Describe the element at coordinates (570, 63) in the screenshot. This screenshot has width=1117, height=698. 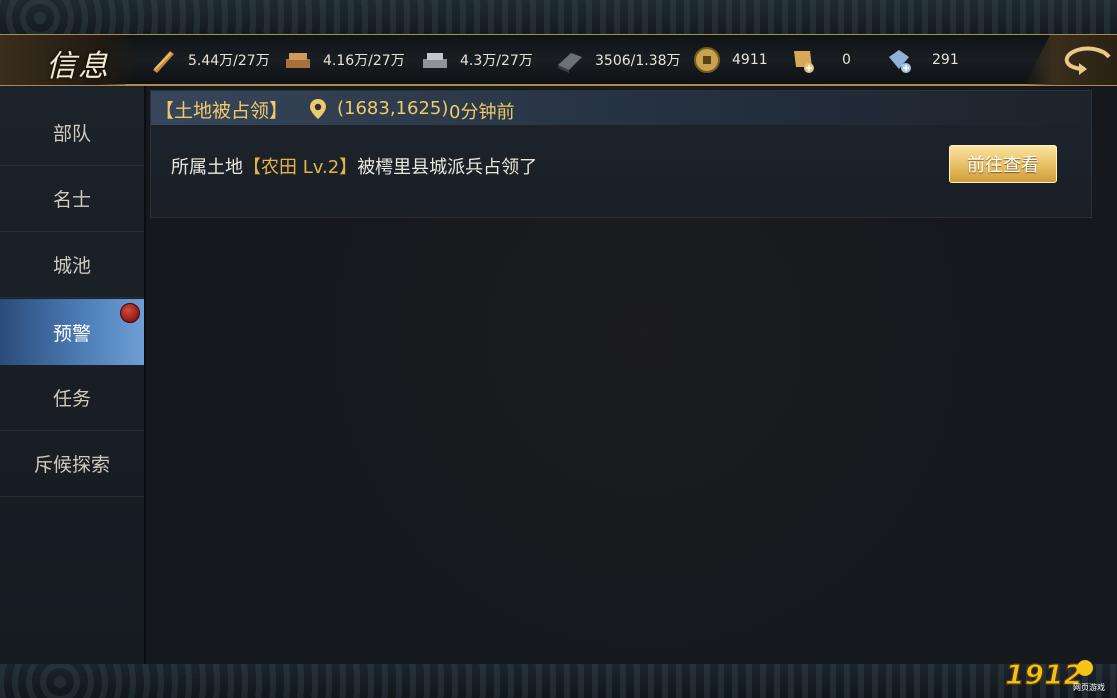
I see `iron-icon` at that location.